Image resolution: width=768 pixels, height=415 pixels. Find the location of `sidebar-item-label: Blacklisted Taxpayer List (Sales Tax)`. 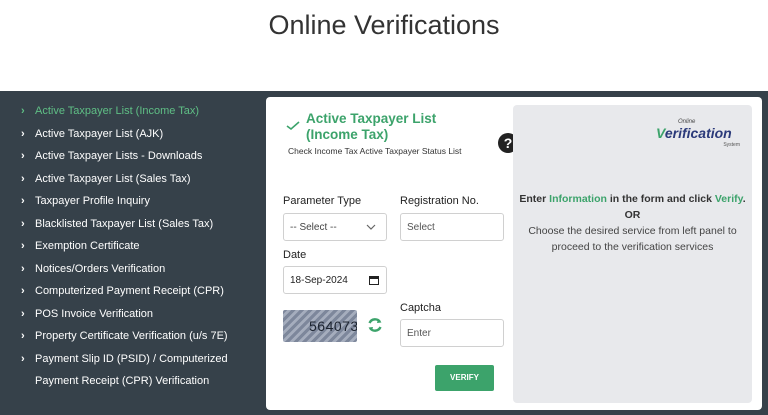

sidebar-item-label: Blacklisted Taxpayer List (Sales Tax) is located at coordinates (124, 223).